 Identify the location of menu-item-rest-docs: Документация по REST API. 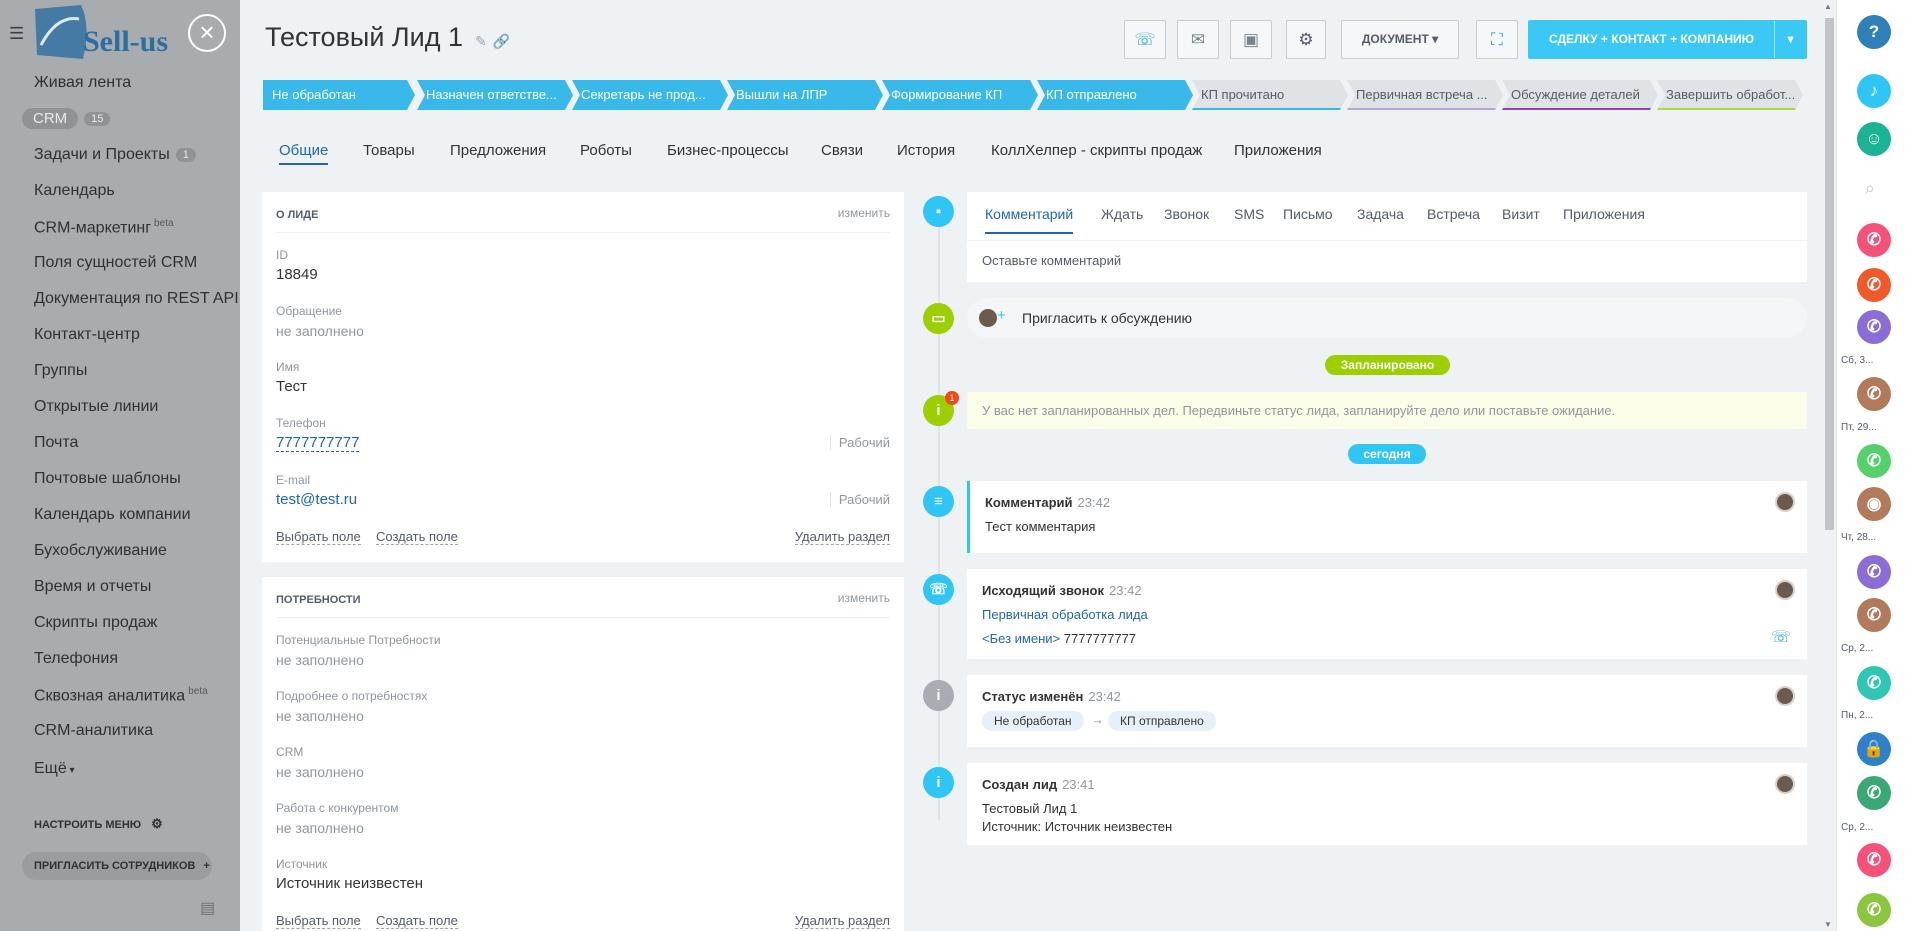
(136, 299).